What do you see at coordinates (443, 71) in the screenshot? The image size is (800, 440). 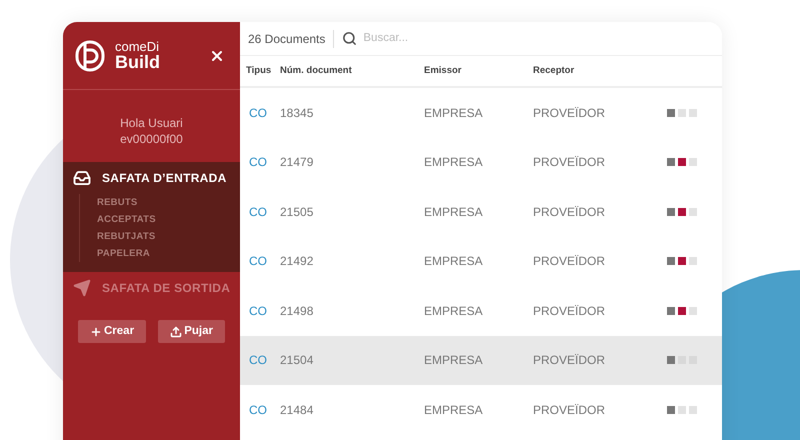 I see `column-header: Emissor` at bounding box center [443, 71].